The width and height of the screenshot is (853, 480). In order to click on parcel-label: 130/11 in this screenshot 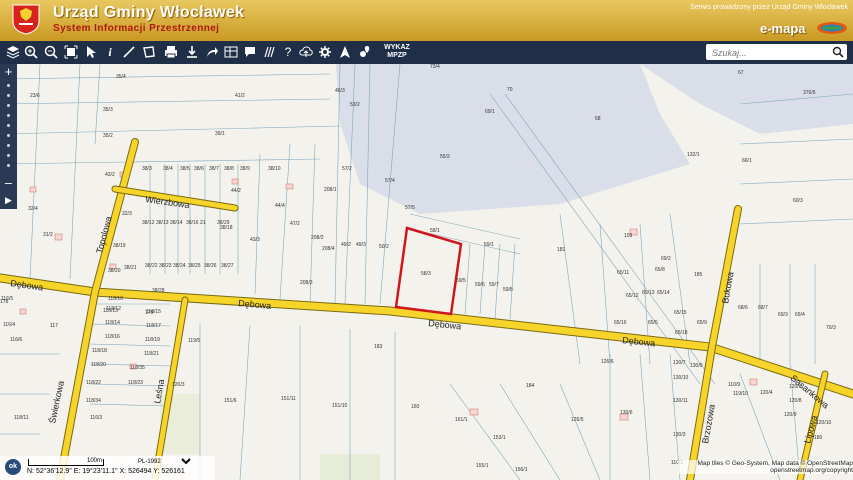, I will do `click(680, 401)`.